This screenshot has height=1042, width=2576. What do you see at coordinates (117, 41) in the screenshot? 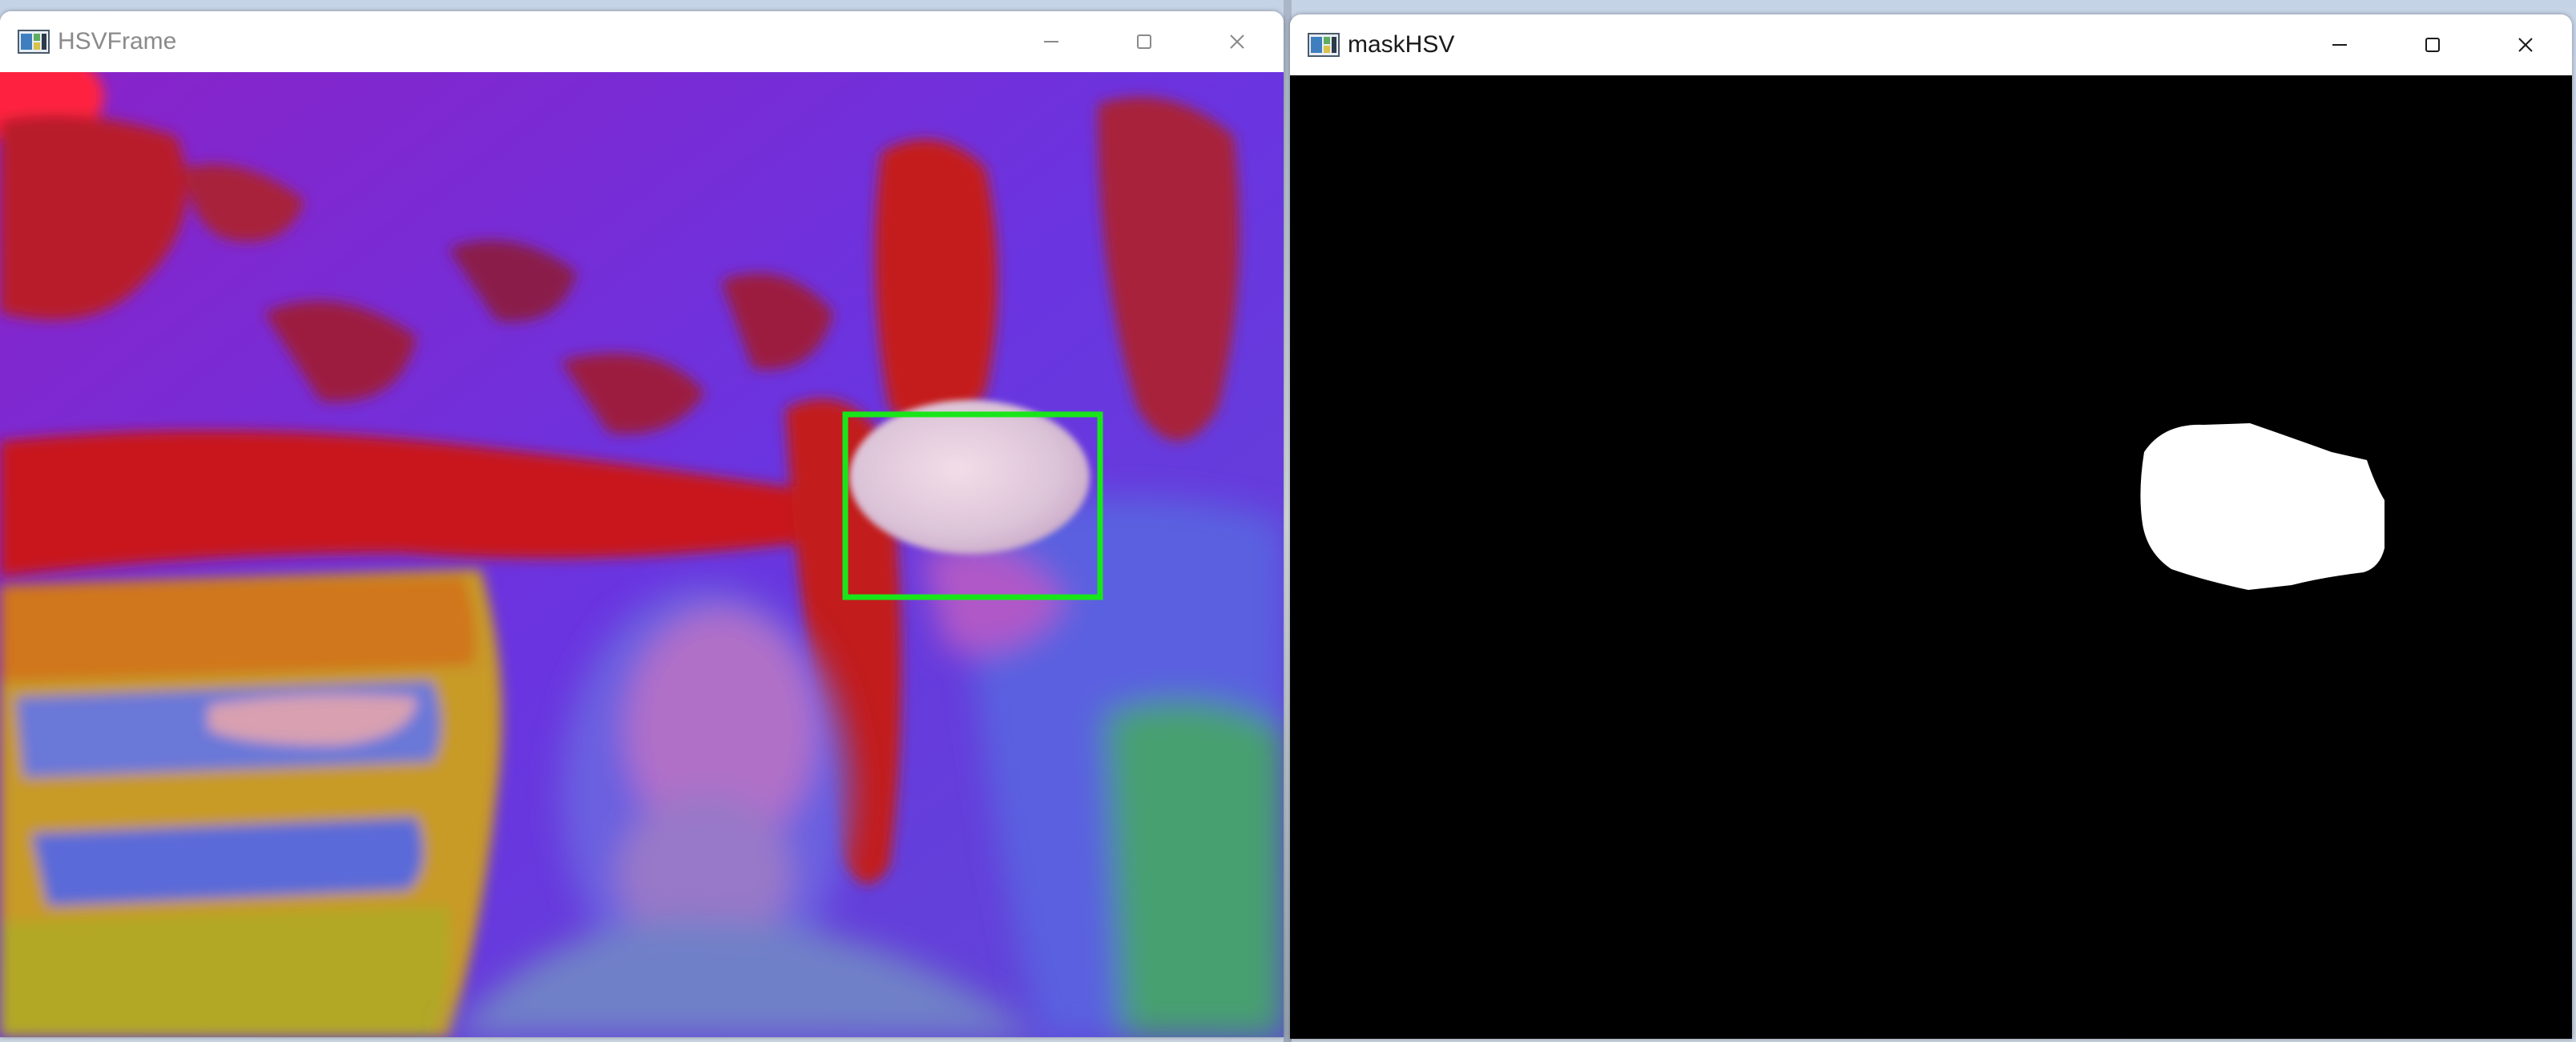
I see `hsv-frame-title: HSVFrame` at bounding box center [117, 41].